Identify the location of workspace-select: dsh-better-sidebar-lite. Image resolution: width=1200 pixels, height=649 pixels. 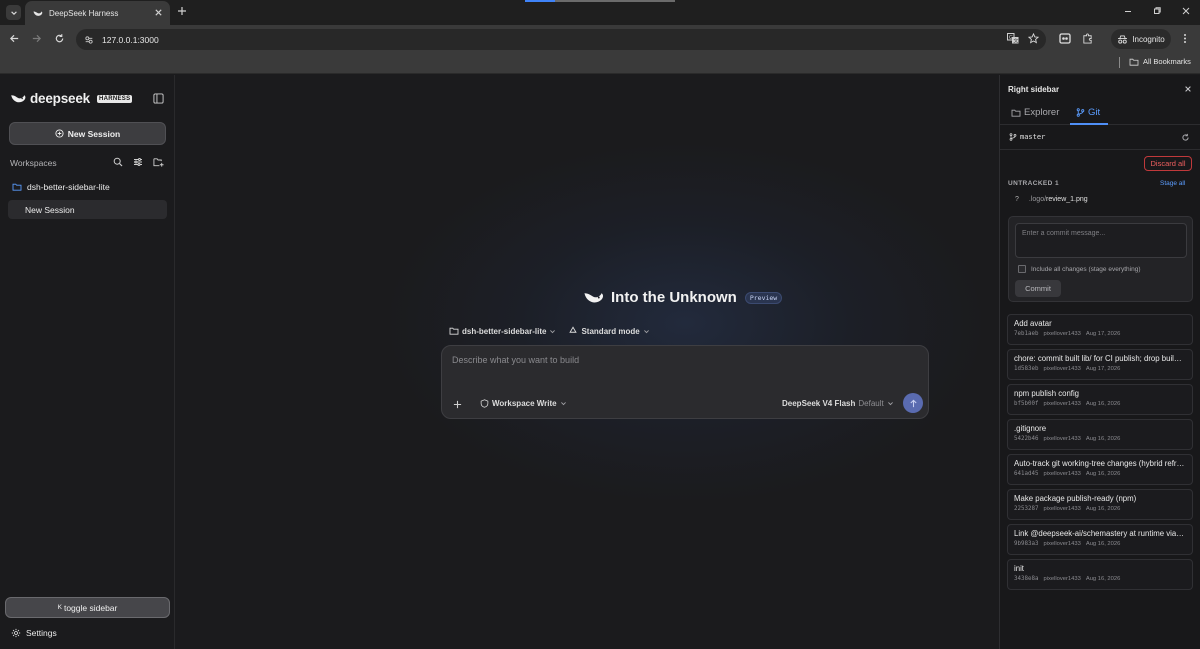
(502, 331).